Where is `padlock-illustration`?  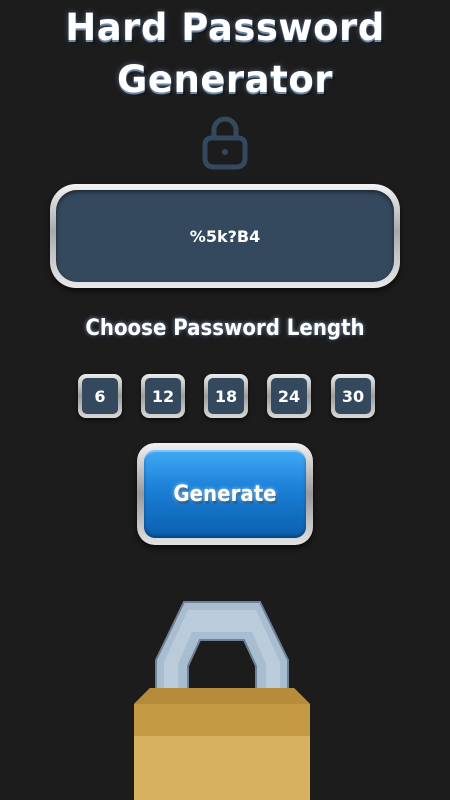
padlock-illustration is located at coordinates (222, 700).